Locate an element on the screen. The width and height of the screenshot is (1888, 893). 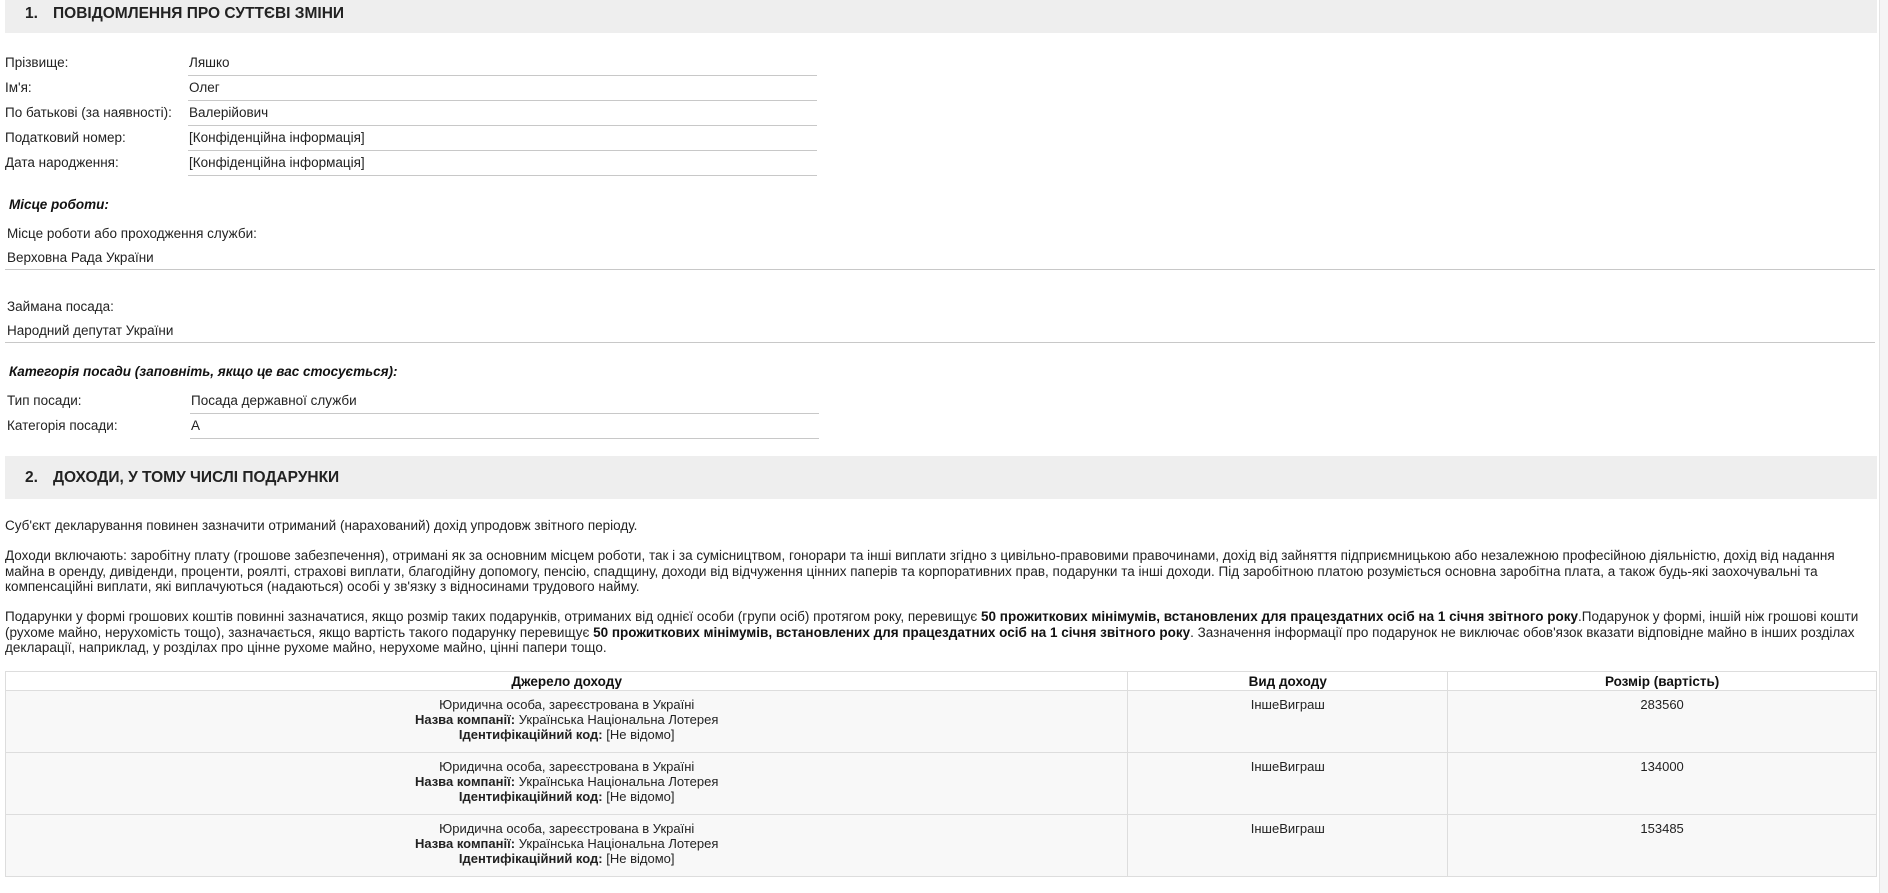
position-type-label: Тип посади: is located at coordinates (44, 400).